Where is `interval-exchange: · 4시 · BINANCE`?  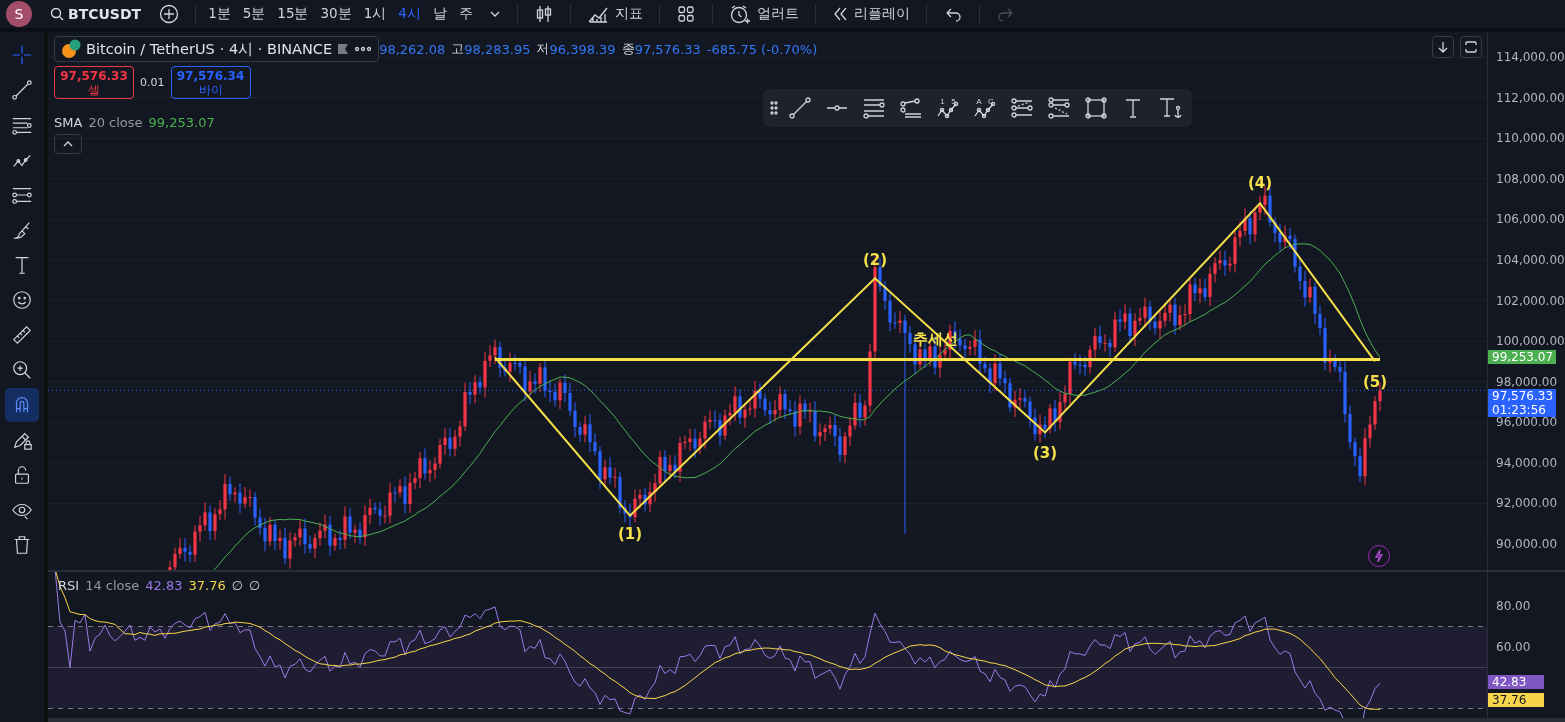 interval-exchange: · 4시 · BINANCE is located at coordinates (276, 49).